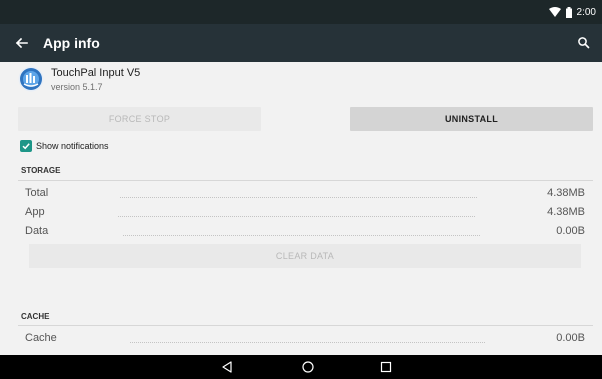  What do you see at coordinates (305, 180) in the screenshot?
I see `storage-divider` at bounding box center [305, 180].